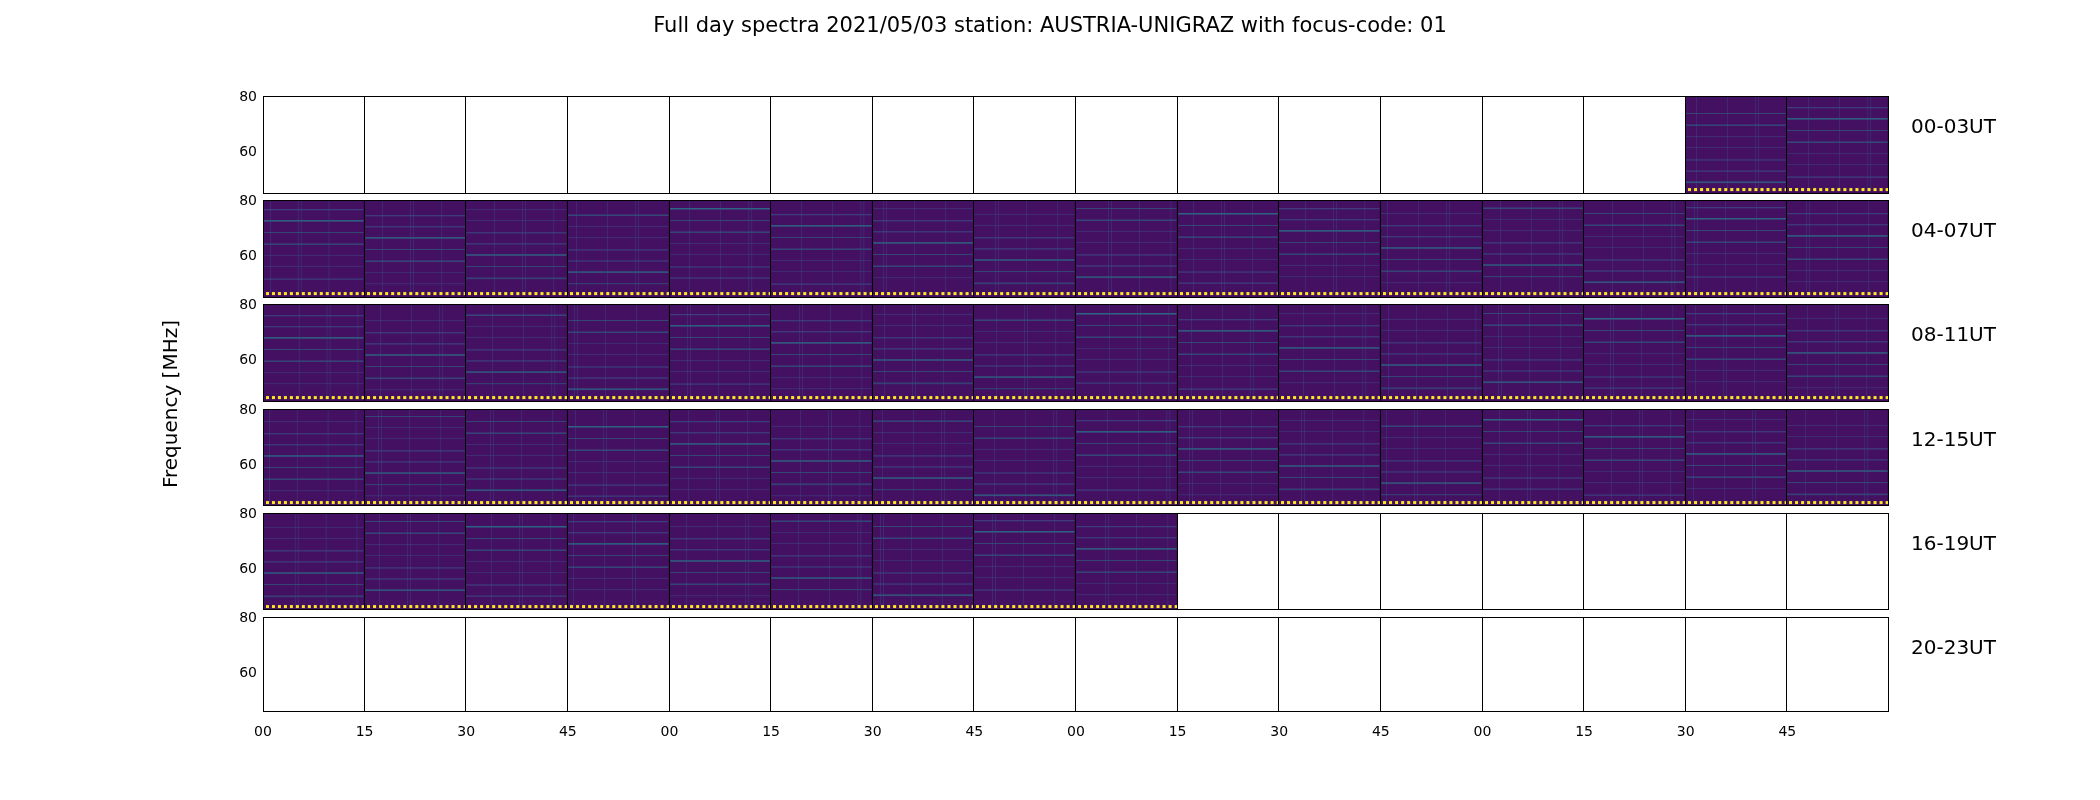  I want to click on row-label: 00-03UT, so click(1953, 126).